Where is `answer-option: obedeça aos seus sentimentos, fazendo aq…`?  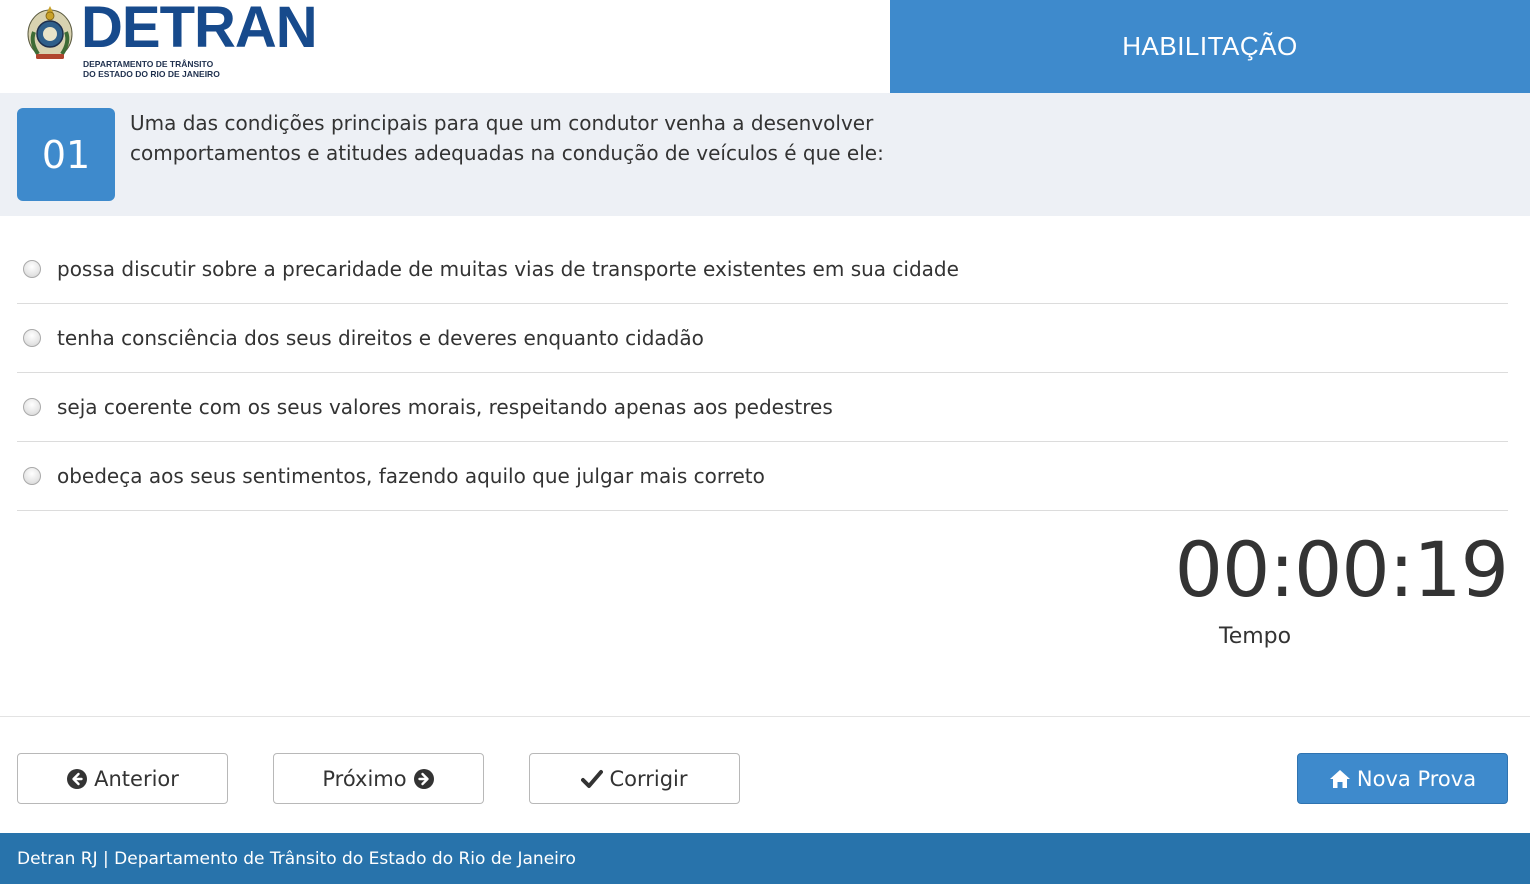
answer-option: obedeça aos seus sentimentos, fazendo aq… is located at coordinates (762, 476).